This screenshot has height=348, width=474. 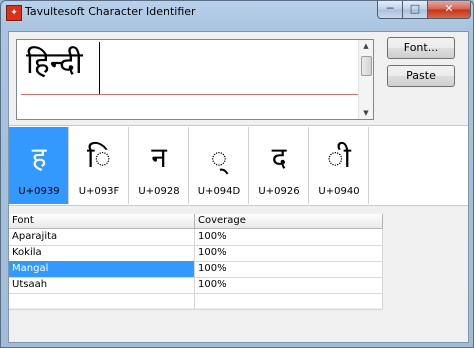 What do you see at coordinates (14, 13) in the screenshot?
I see `app-icon: ✦` at bounding box center [14, 13].